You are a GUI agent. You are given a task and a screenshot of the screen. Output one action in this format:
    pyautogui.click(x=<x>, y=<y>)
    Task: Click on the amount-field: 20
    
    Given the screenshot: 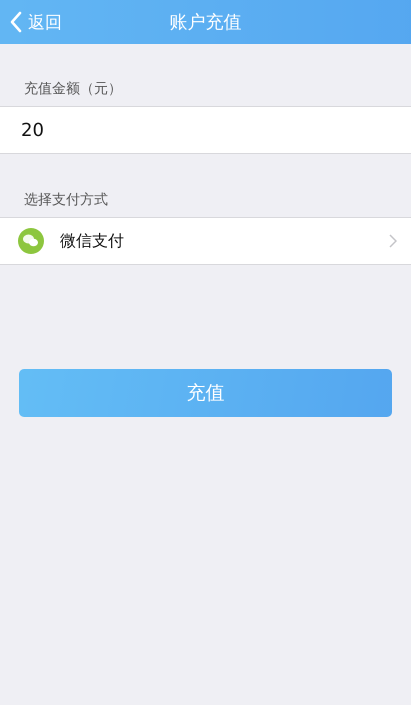 What is the action you would take?
    pyautogui.click(x=205, y=130)
    